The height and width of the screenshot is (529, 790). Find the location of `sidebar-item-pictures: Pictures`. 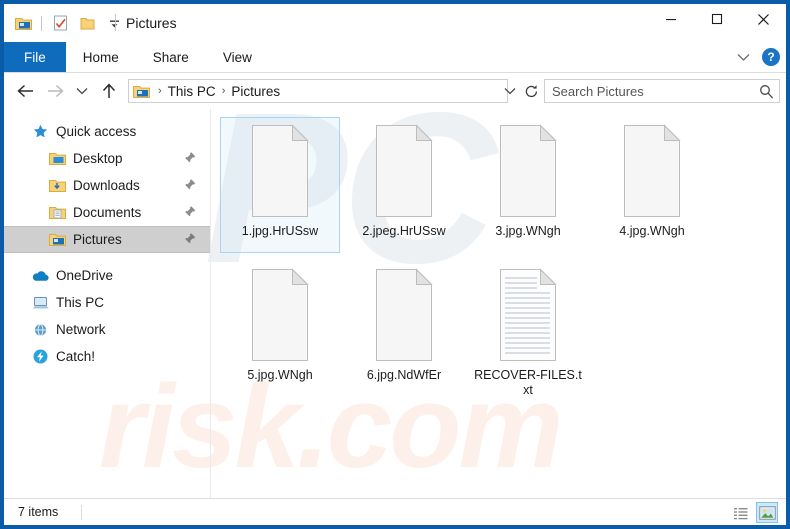

sidebar-item-pictures: Pictures is located at coordinates (107, 239).